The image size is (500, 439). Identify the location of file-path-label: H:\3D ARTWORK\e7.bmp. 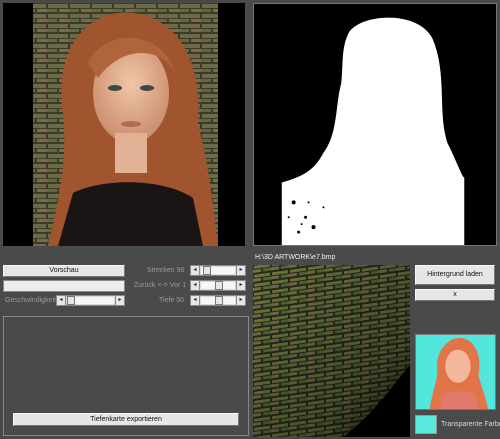
(295, 257).